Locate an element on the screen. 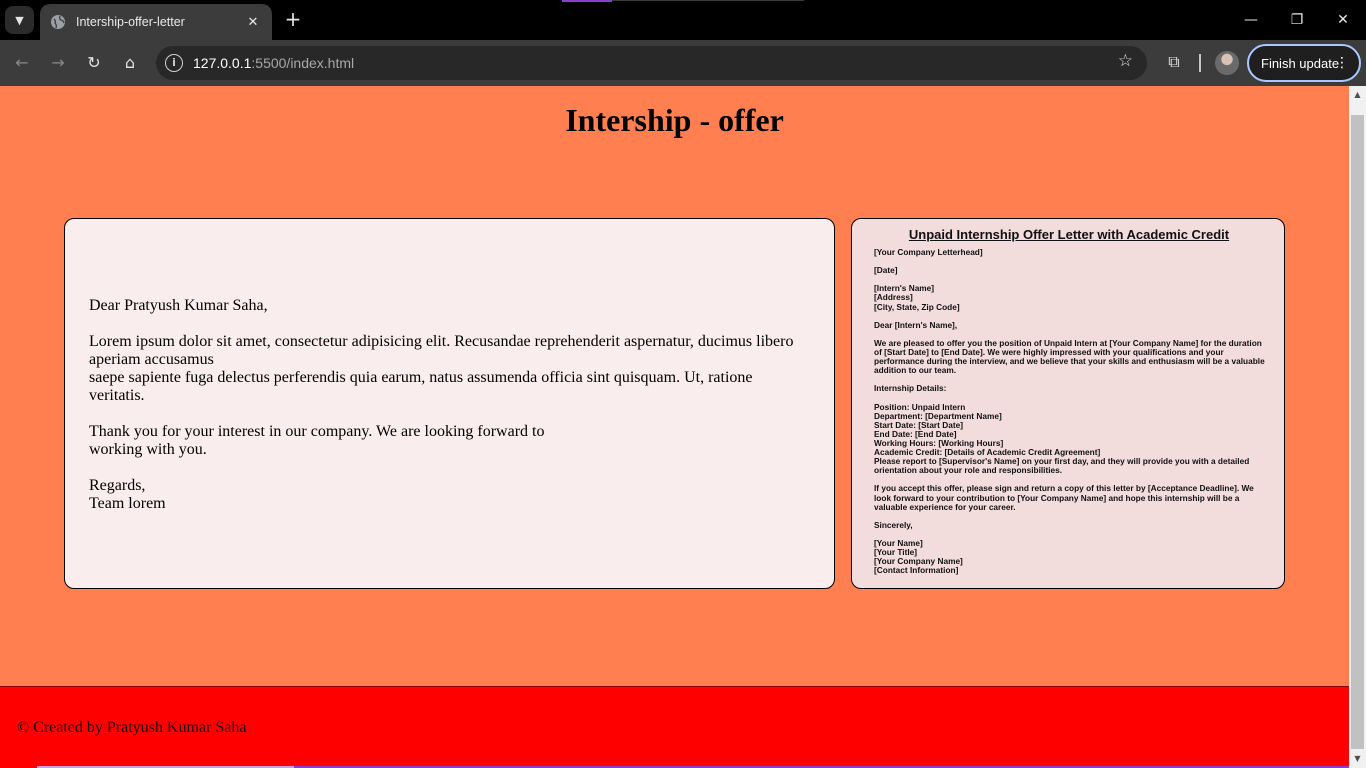 The image size is (1366, 768). url-text: 127.0.0.1:5500/index.html is located at coordinates (273, 63).